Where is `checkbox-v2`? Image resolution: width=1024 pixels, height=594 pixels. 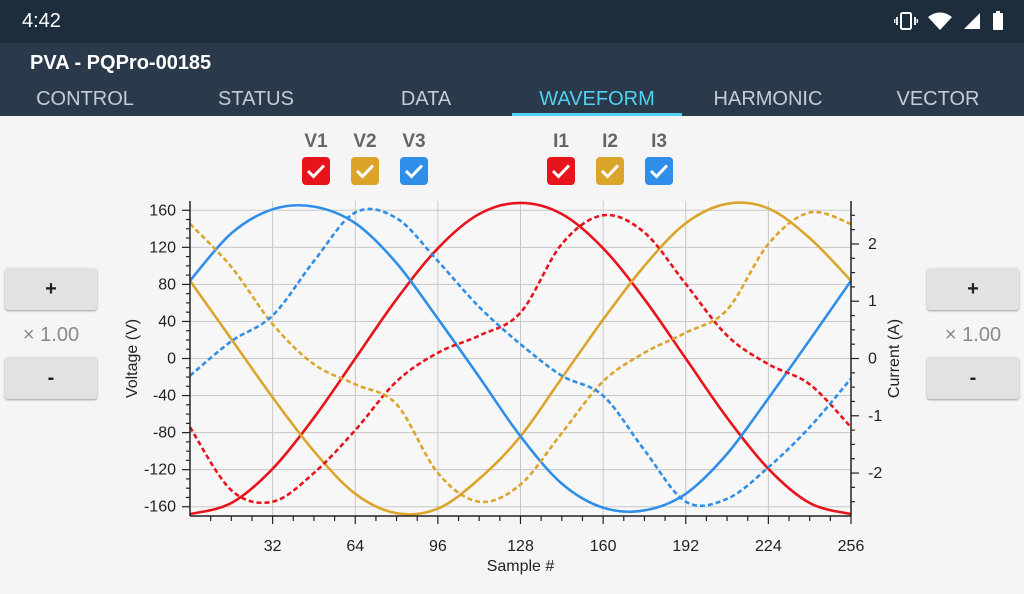 checkbox-v2 is located at coordinates (365, 171).